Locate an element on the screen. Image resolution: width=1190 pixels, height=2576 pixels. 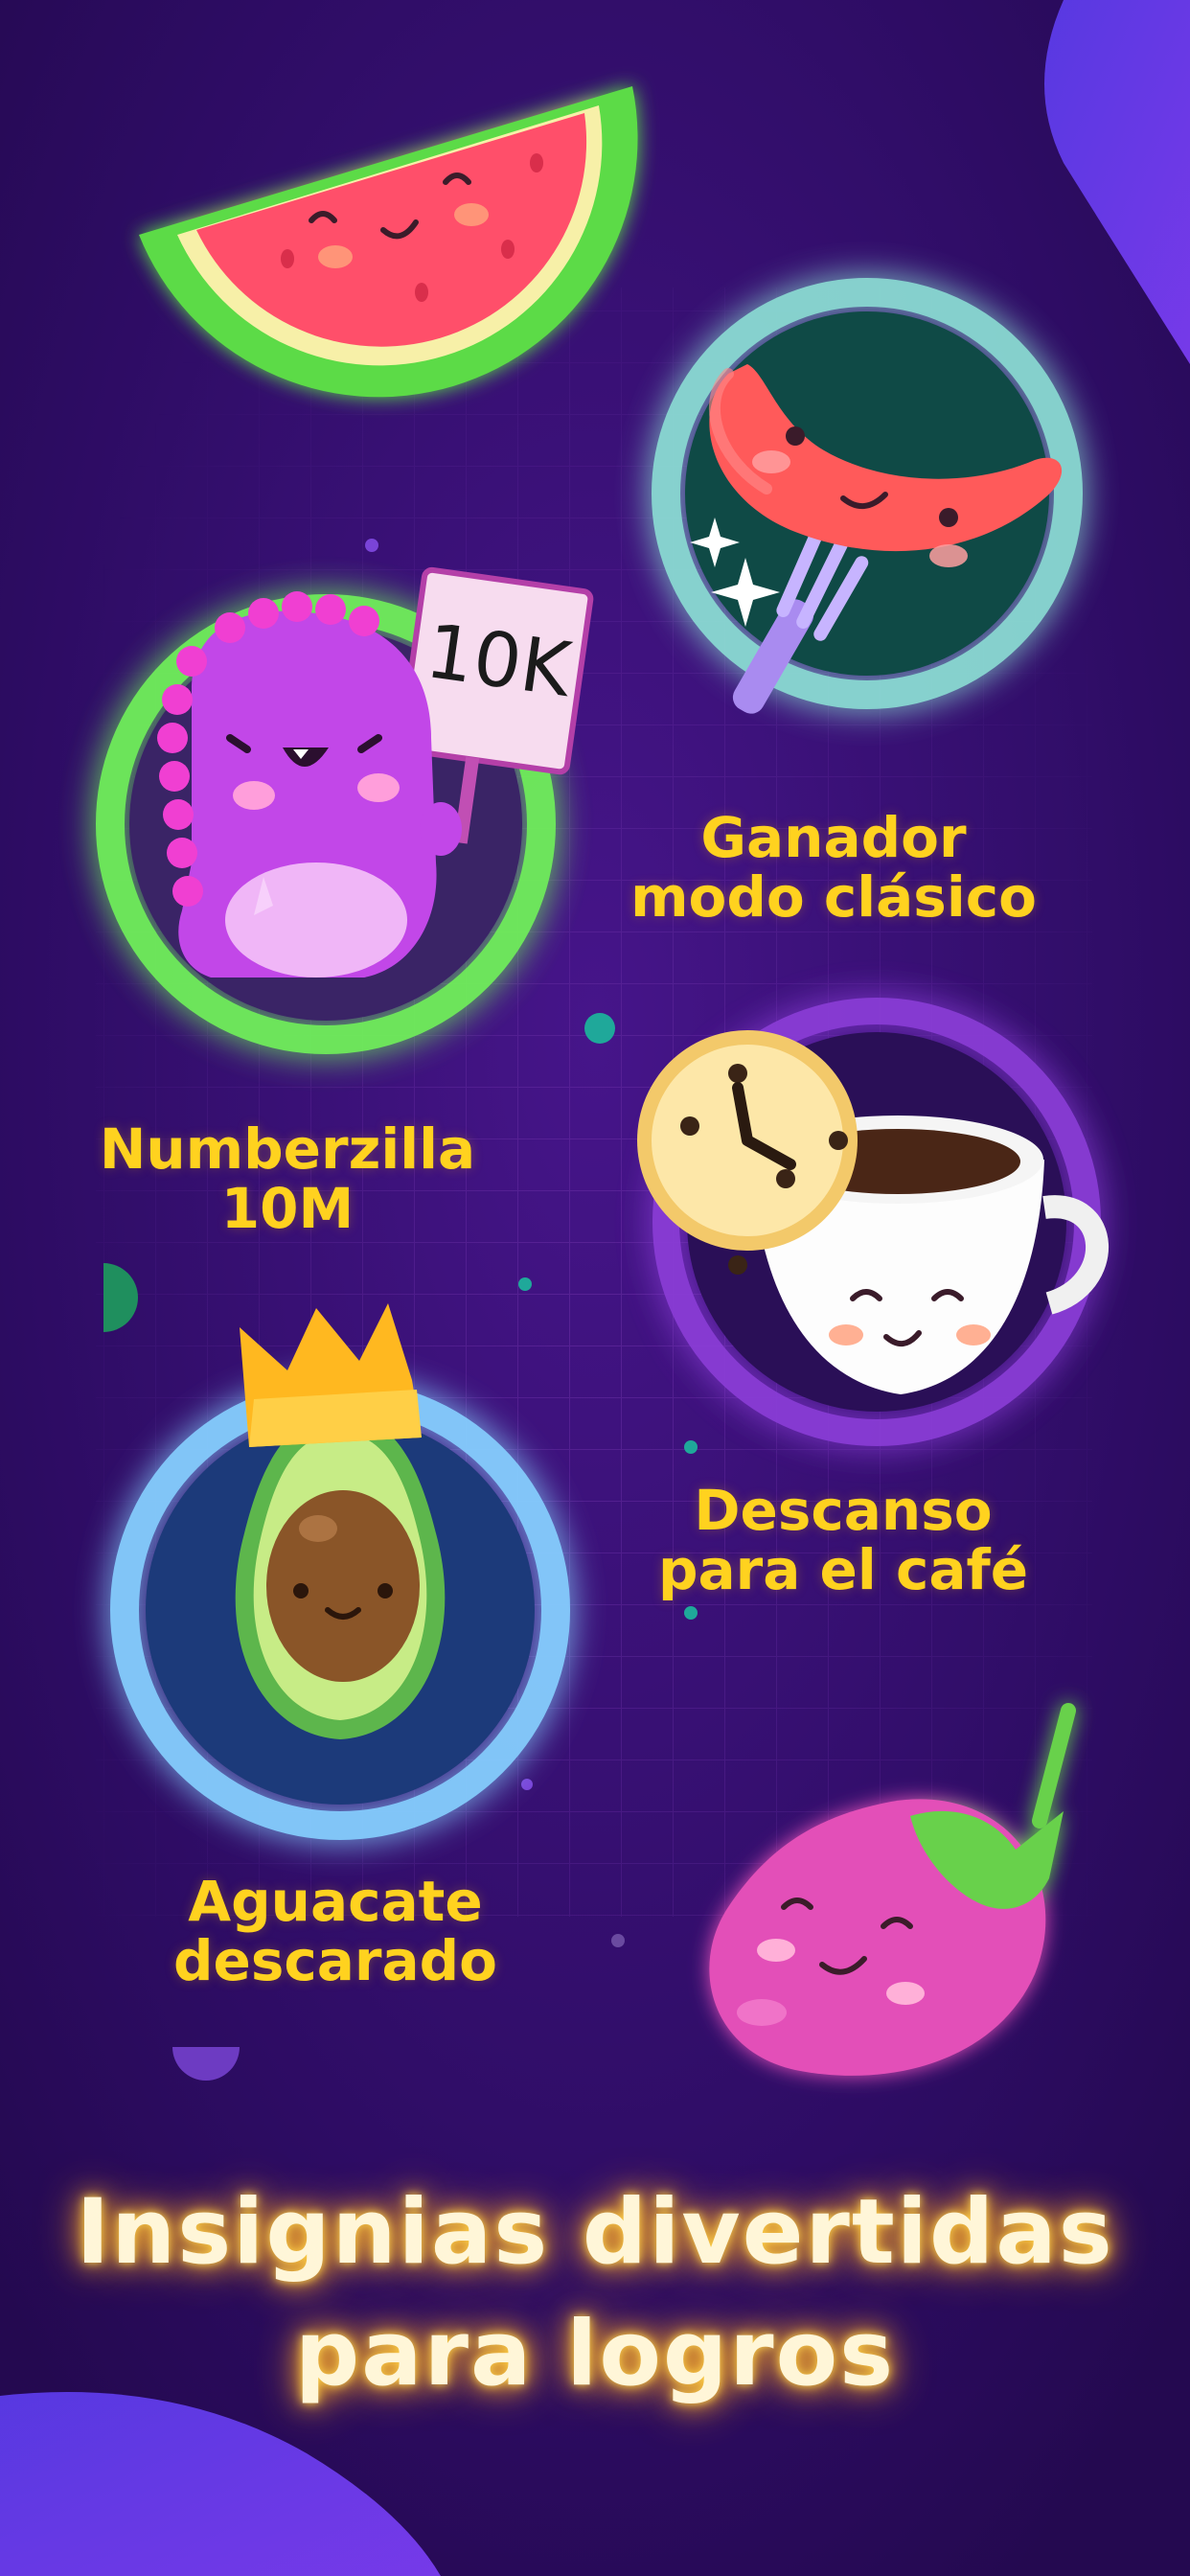
badge-label-line: Numberzilla is located at coordinates (287, 1149).